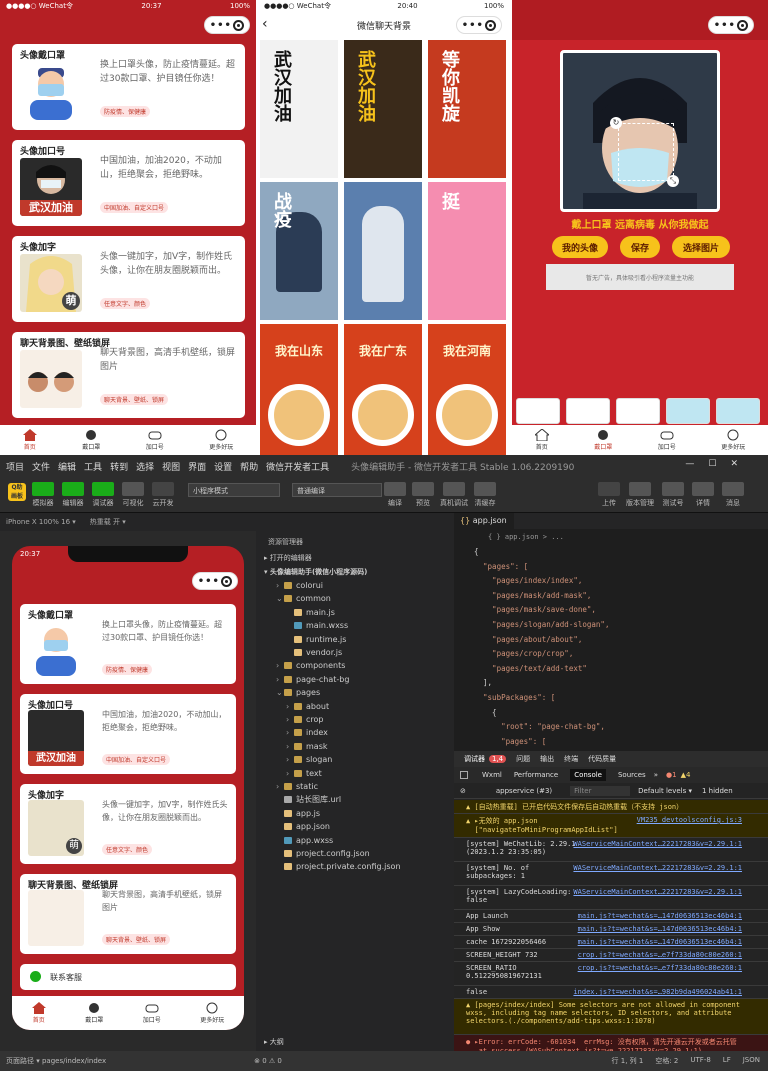 The image size is (768, 1071). What do you see at coordinates (356, 840) in the screenshot?
I see `tree-item-wxss: app.wxss` at bounding box center [356, 840].